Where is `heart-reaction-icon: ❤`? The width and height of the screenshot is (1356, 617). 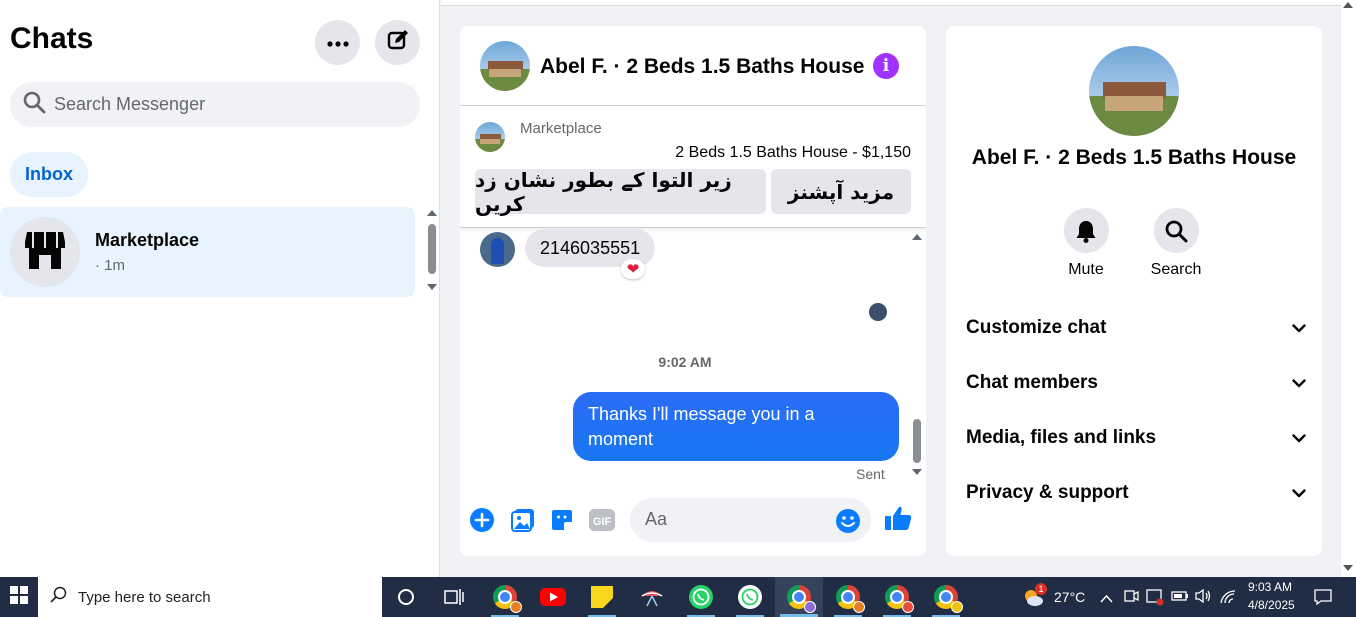
heart-reaction-icon: ❤ is located at coordinates (633, 269).